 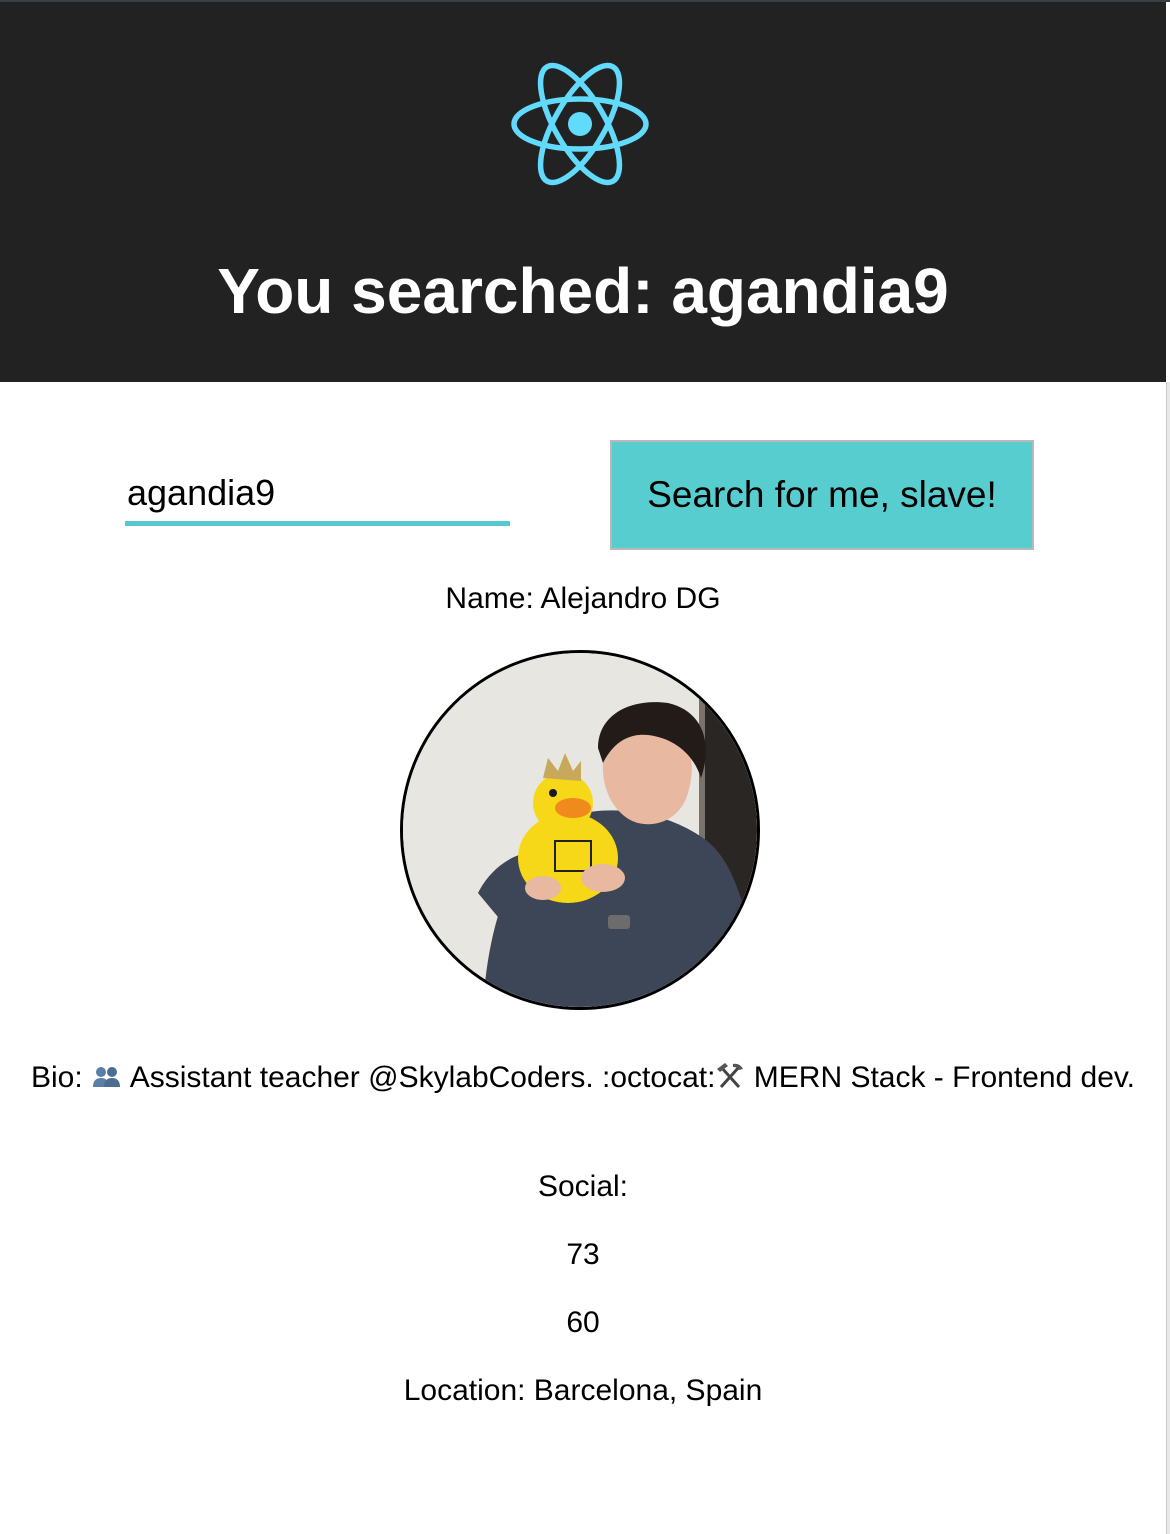 What do you see at coordinates (317, 498) in the screenshot?
I see `search-input` at bounding box center [317, 498].